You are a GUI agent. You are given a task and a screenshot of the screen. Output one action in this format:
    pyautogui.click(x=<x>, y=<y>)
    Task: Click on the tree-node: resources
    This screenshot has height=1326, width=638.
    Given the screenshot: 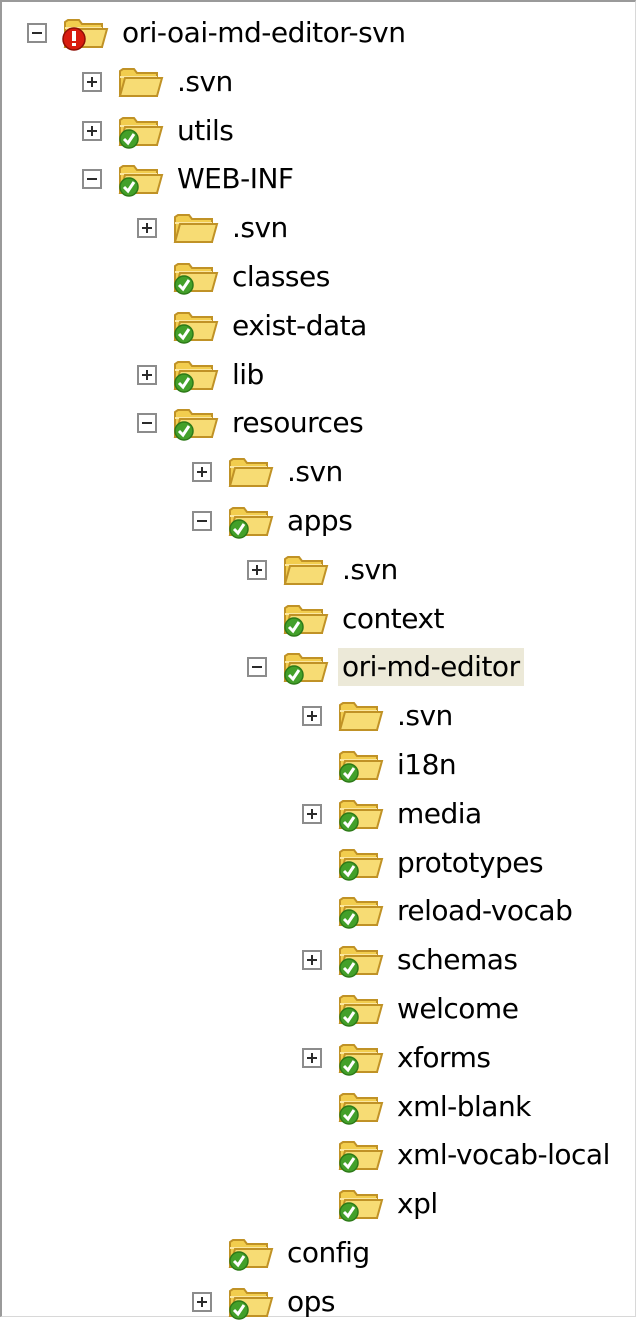 What is the action you would take?
    pyautogui.click(x=319, y=423)
    